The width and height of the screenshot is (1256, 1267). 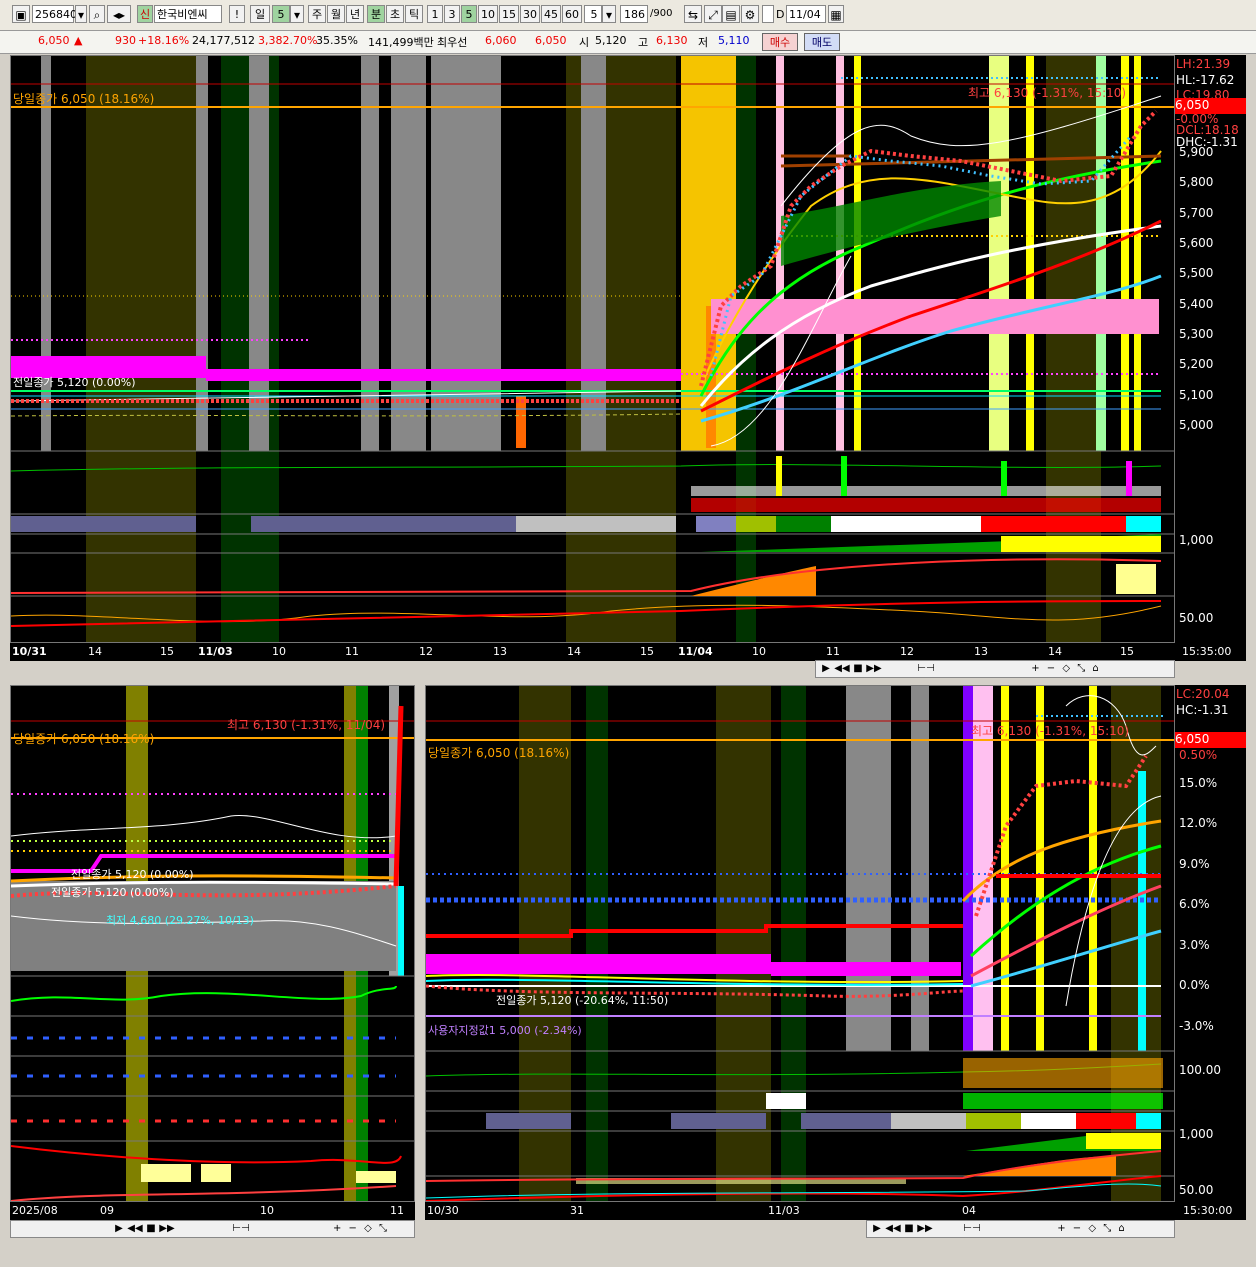 What do you see at coordinates (1194, 945) in the screenshot?
I see `pct-tick: 3.0%` at bounding box center [1194, 945].